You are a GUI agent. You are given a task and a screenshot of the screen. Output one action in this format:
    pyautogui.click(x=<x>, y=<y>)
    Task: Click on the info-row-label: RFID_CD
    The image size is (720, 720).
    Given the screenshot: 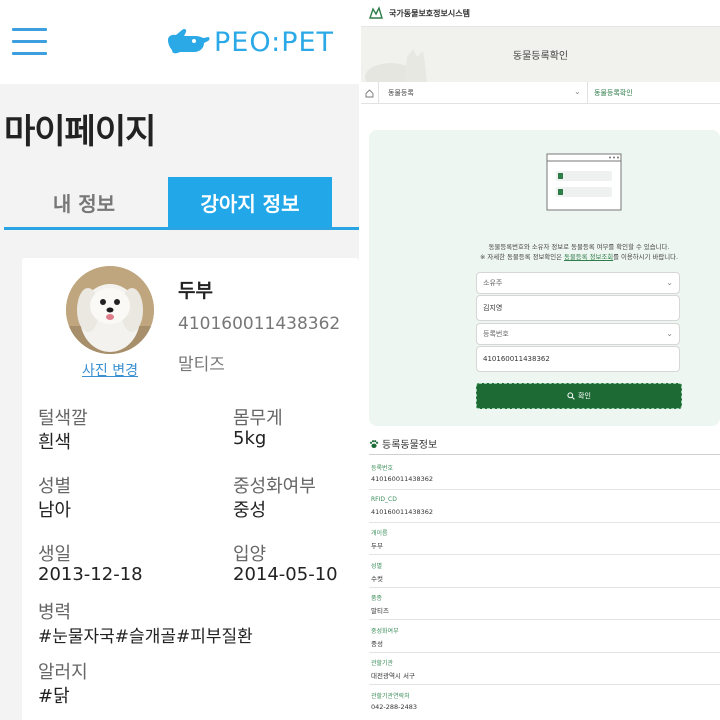 What is the action you would take?
    pyautogui.click(x=384, y=499)
    